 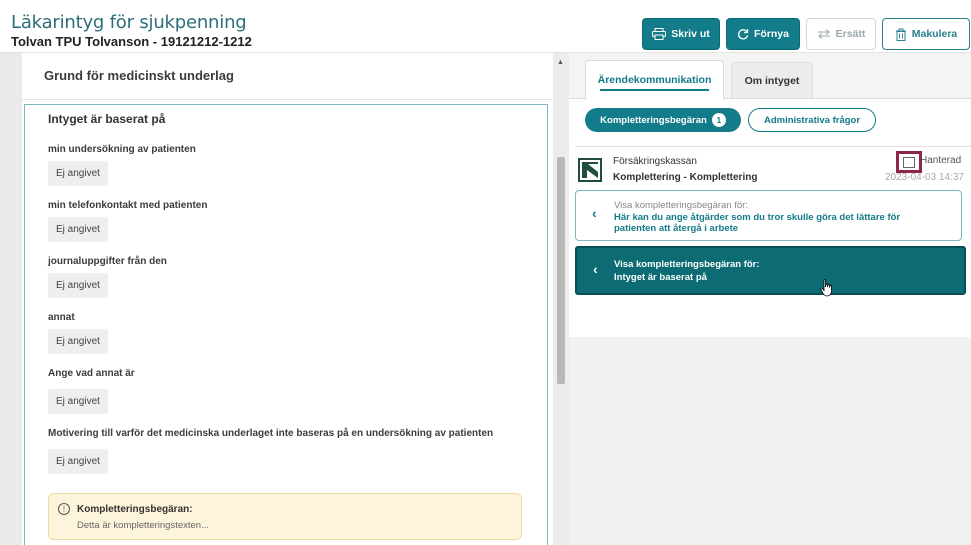 What do you see at coordinates (690, 34) in the screenshot?
I see `print-label: Skriv ut` at bounding box center [690, 34].